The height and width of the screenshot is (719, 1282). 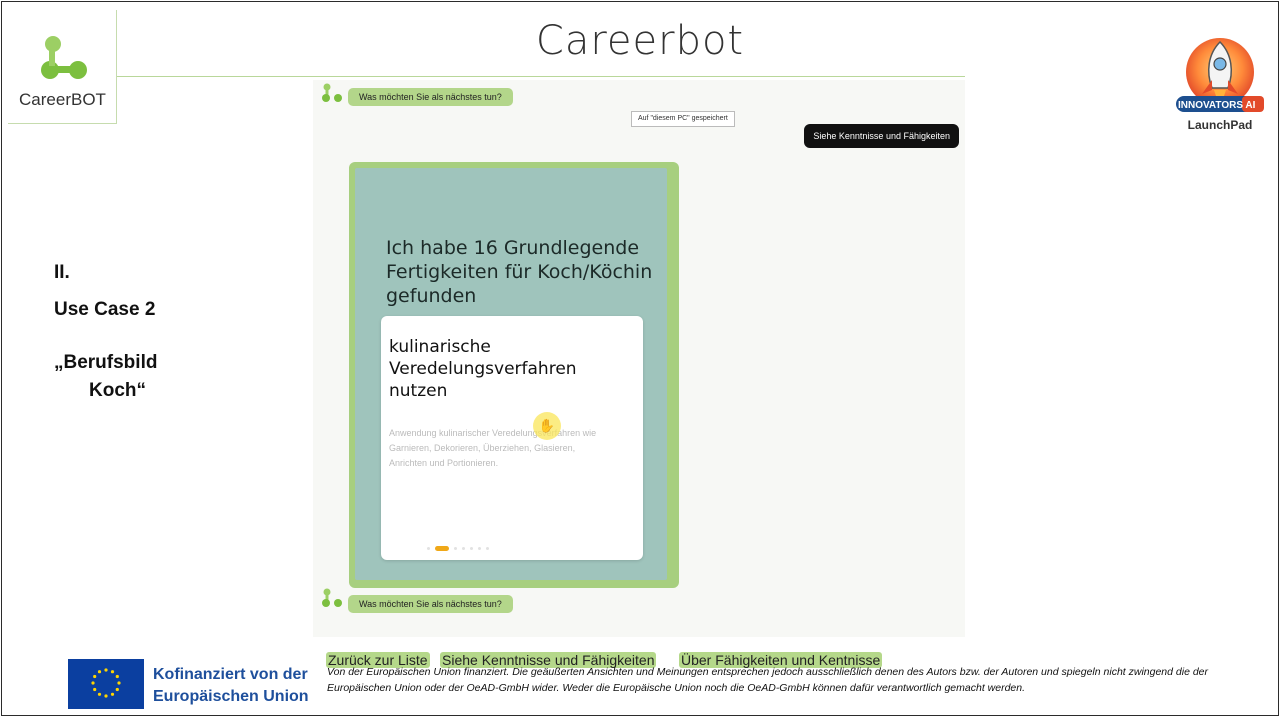 What do you see at coordinates (106, 362) in the screenshot?
I see `usecase-title-line1: „Berufsbild` at bounding box center [106, 362].